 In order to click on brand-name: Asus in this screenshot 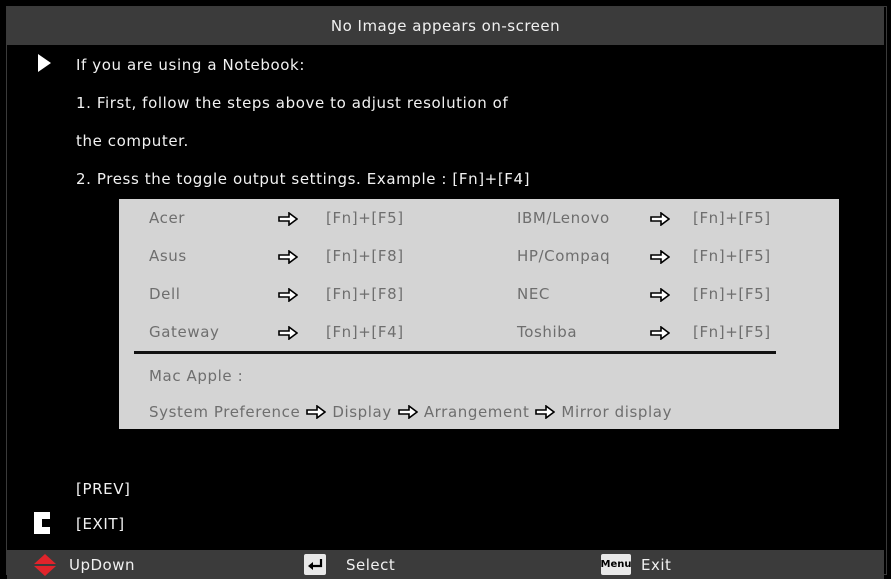, I will do `click(168, 256)`.